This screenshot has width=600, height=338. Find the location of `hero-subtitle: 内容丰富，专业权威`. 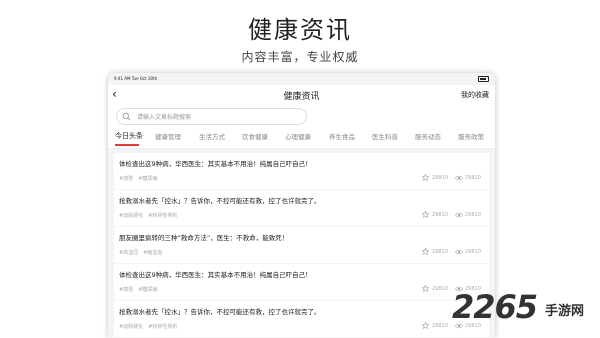

hero-subtitle: 内容丰富，专业权威 is located at coordinates (300, 57).